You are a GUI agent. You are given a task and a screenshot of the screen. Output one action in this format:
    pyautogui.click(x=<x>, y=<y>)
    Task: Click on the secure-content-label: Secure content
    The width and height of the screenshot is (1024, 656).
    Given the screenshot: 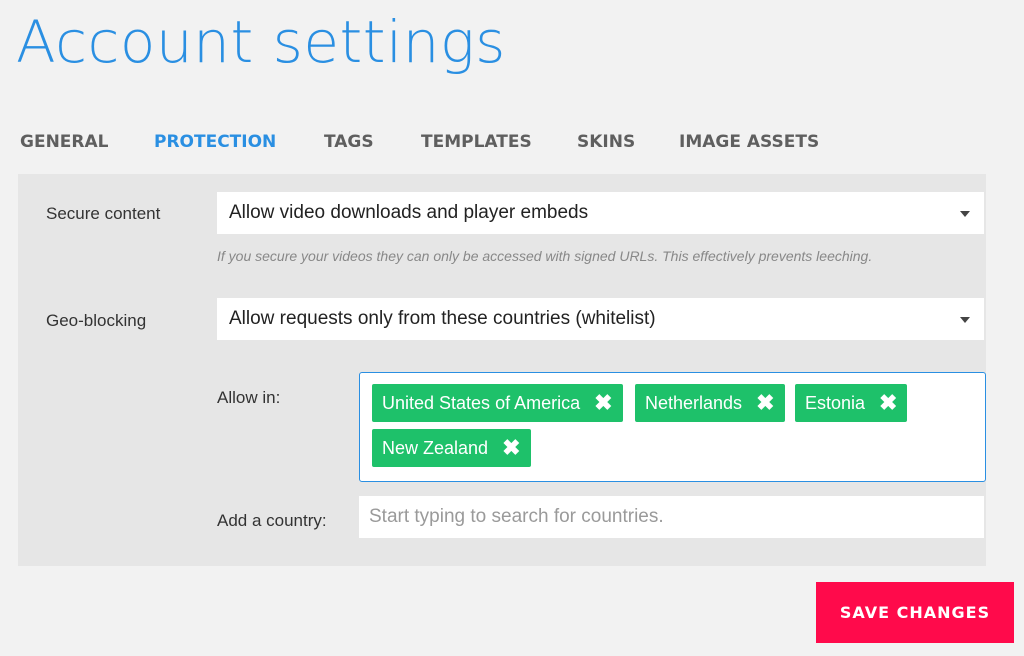 What is the action you would take?
    pyautogui.click(x=103, y=213)
    